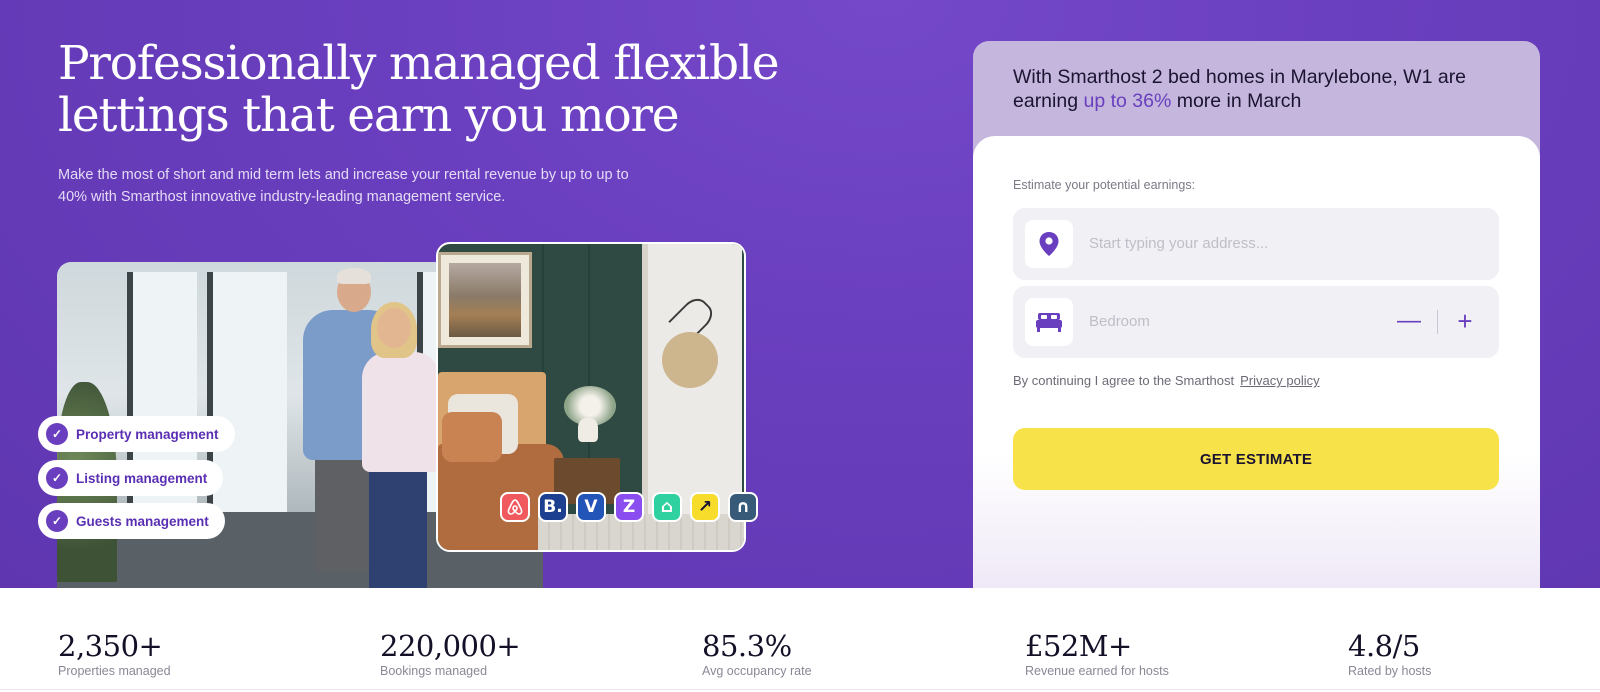  What do you see at coordinates (553, 507) in the screenshot?
I see `booking-logo: B.` at bounding box center [553, 507].